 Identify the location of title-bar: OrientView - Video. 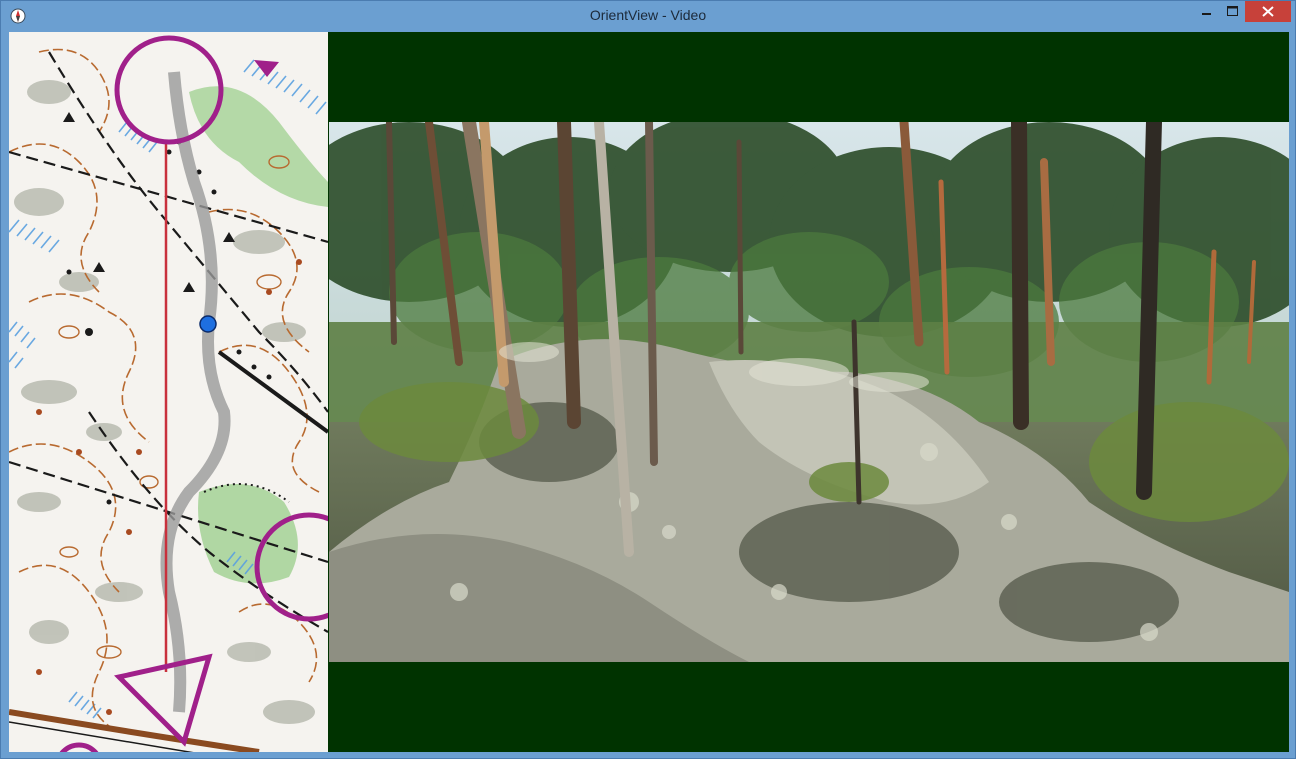
(648, 16).